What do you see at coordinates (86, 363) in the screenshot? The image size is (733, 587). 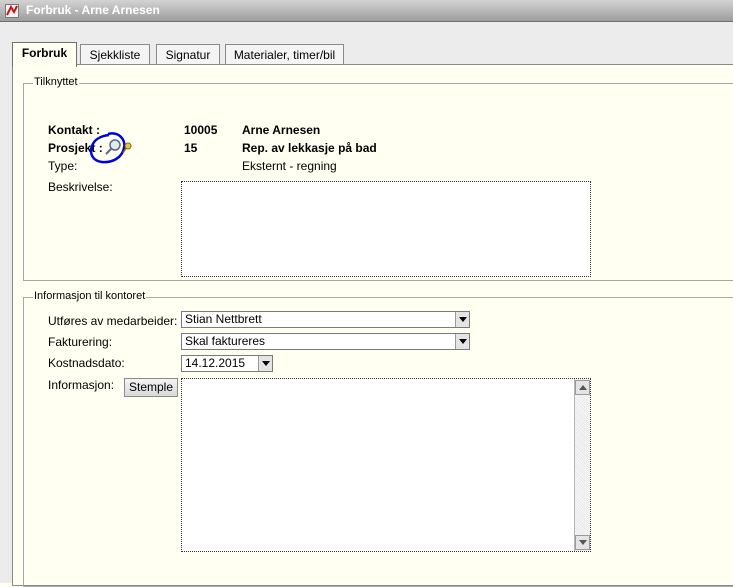 I see `kostnadsdato-label: Kostnadsdato:` at bounding box center [86, 363].